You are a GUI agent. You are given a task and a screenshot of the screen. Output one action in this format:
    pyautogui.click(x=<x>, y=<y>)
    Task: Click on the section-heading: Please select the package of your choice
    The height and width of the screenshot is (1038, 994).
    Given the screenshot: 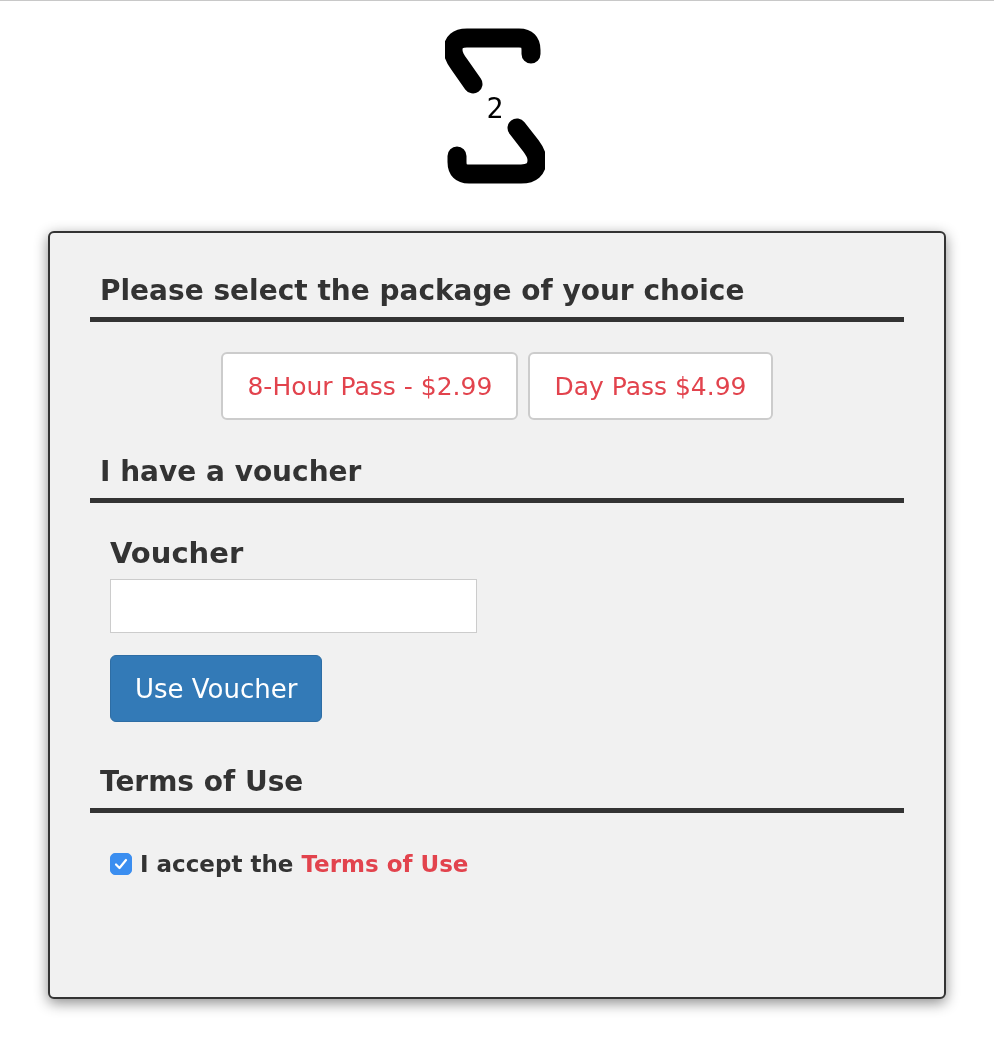 What is the action you would take?
    pyautogui.click(x=423, y=291)
    